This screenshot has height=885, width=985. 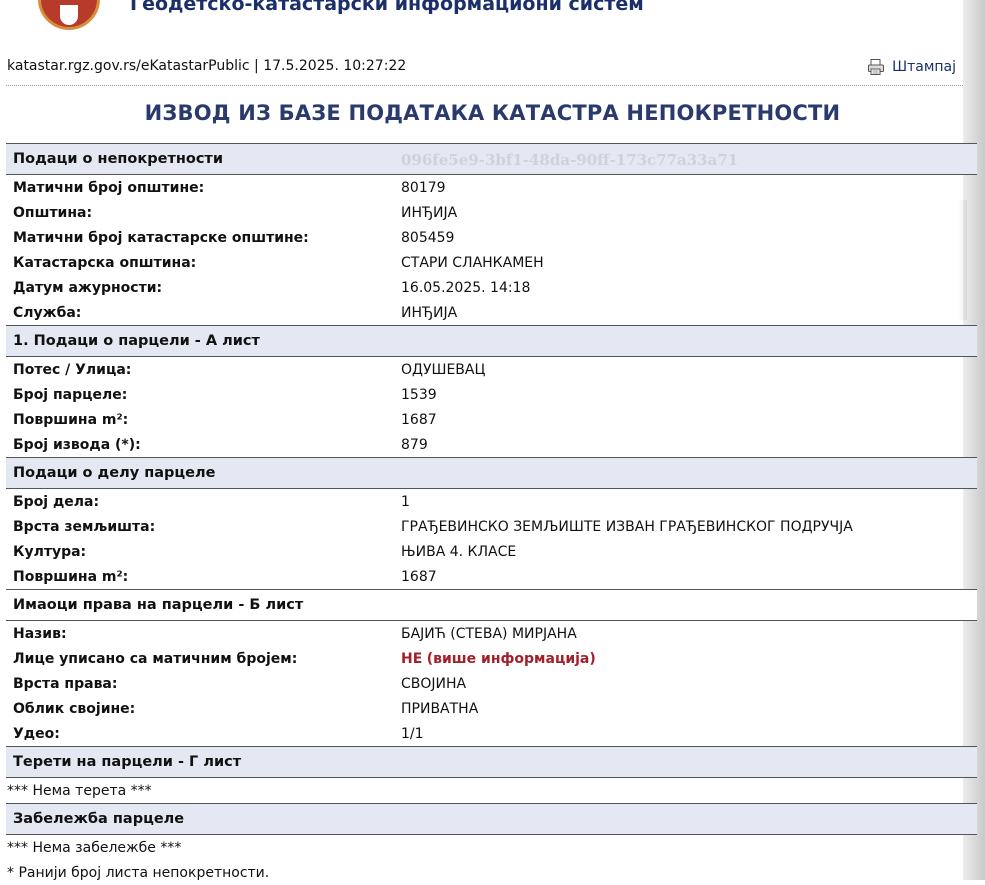 I want to click on data-row: Општина: ИНЂИЈА, so click(x=491, y=212).